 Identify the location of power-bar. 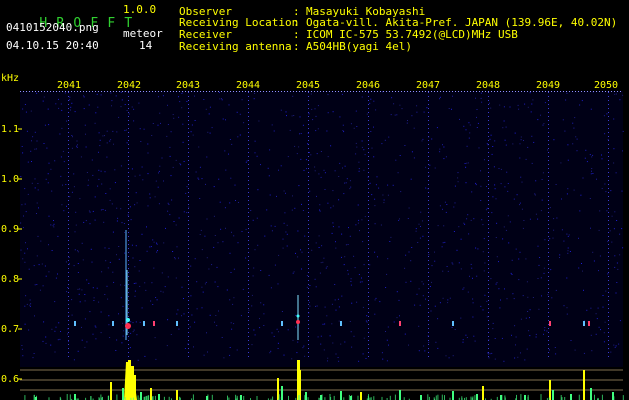
(151, 394).